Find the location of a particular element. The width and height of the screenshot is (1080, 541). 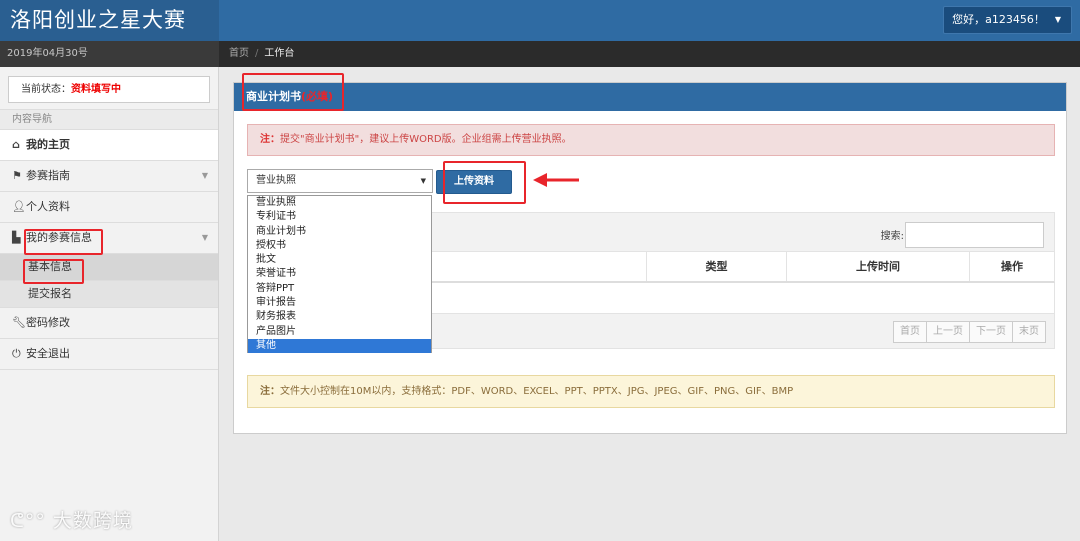

sidebar-item-label: 安全退出 is located at coordinates (48, 353).